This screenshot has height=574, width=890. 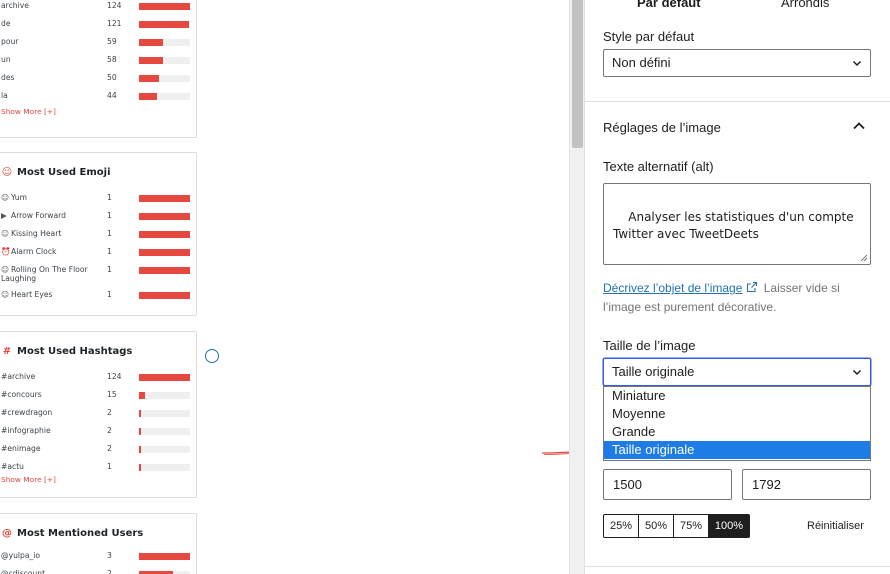 I want to click on stats-row-text: un, so click(x=6, y=59).